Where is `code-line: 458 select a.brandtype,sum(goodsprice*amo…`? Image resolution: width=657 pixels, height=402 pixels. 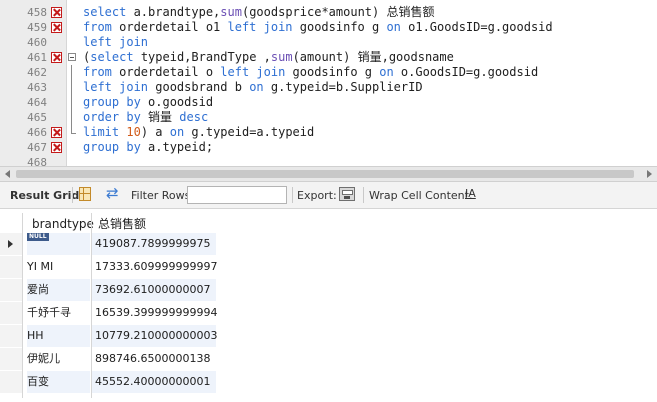
code-line: 458 select a.brandtype,sum(goodsprice*amo… is located at coordinates (328, 12).